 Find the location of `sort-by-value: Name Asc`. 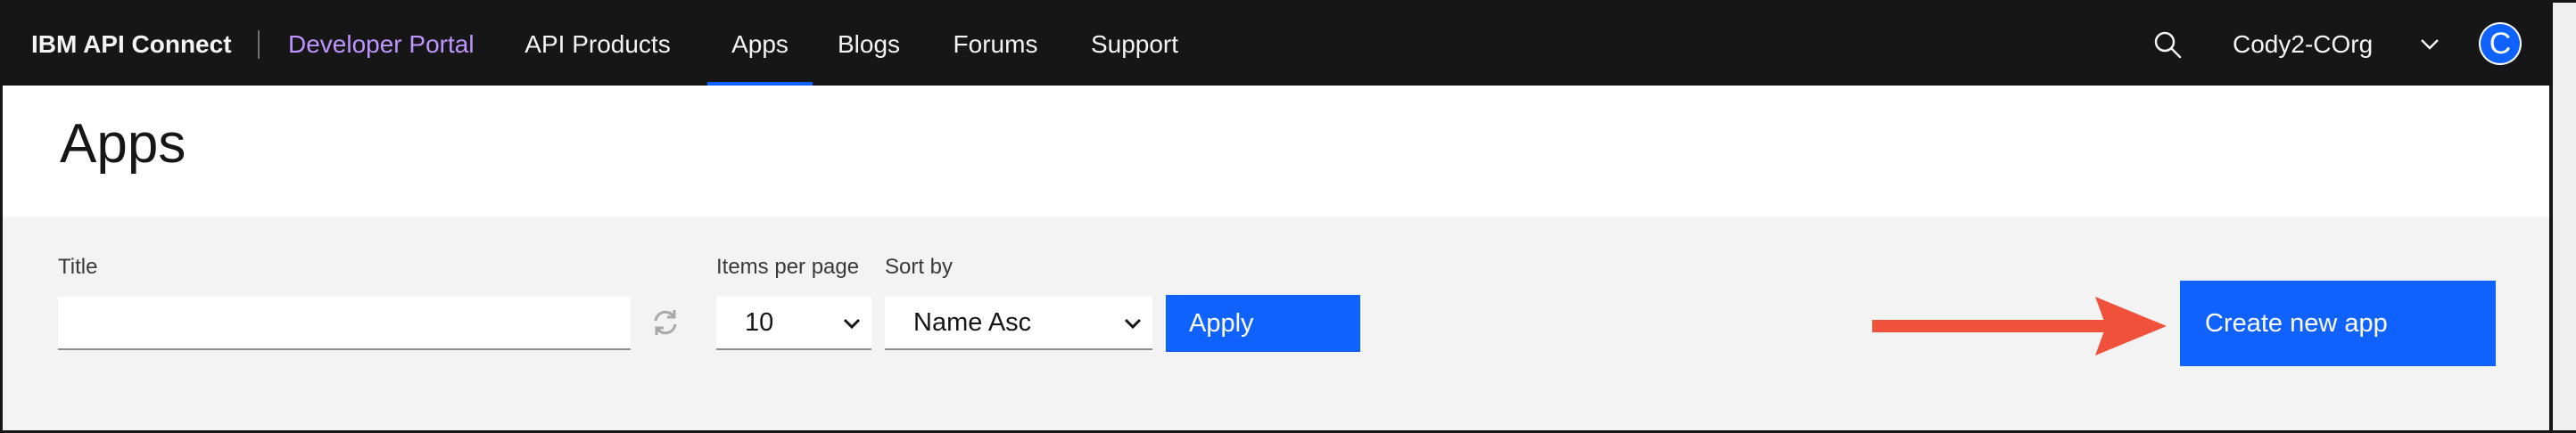

sort-by-value: Name Asc is located at coordinates (972, 322).